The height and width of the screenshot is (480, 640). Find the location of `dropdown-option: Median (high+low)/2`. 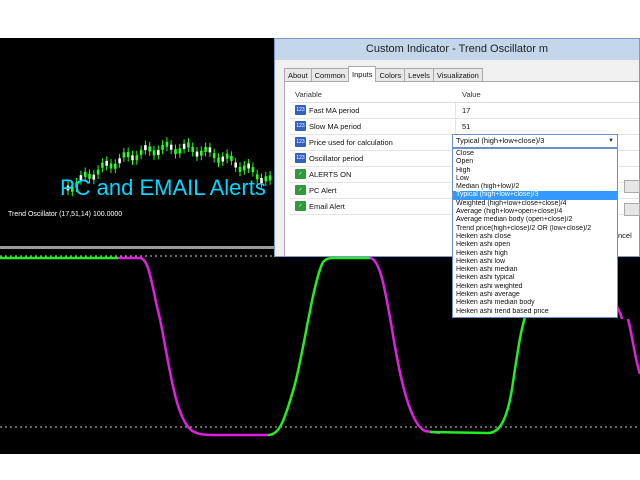

dropdown-option: Median (high+low)/2 is located at coordinates (535, 187).